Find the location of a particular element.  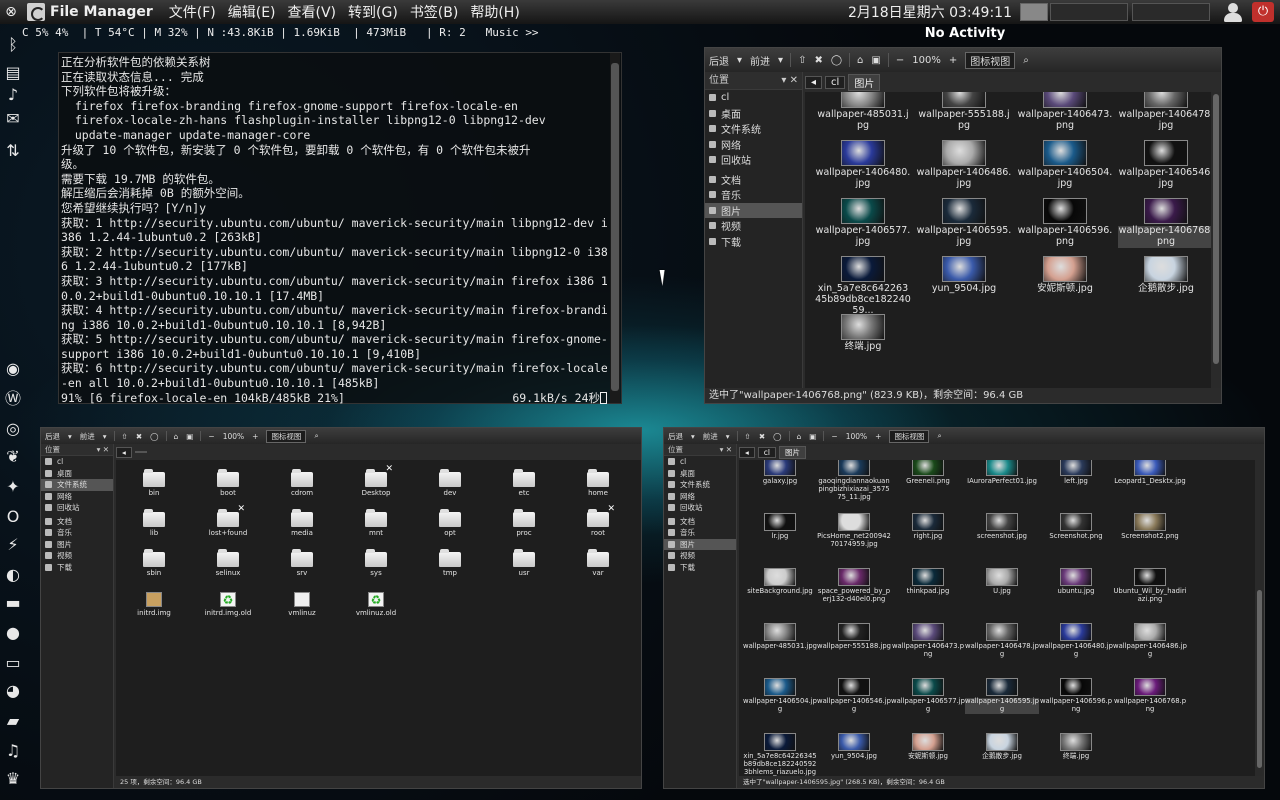

file-item: ✕ lost+found is located at coordinates (228, 520).